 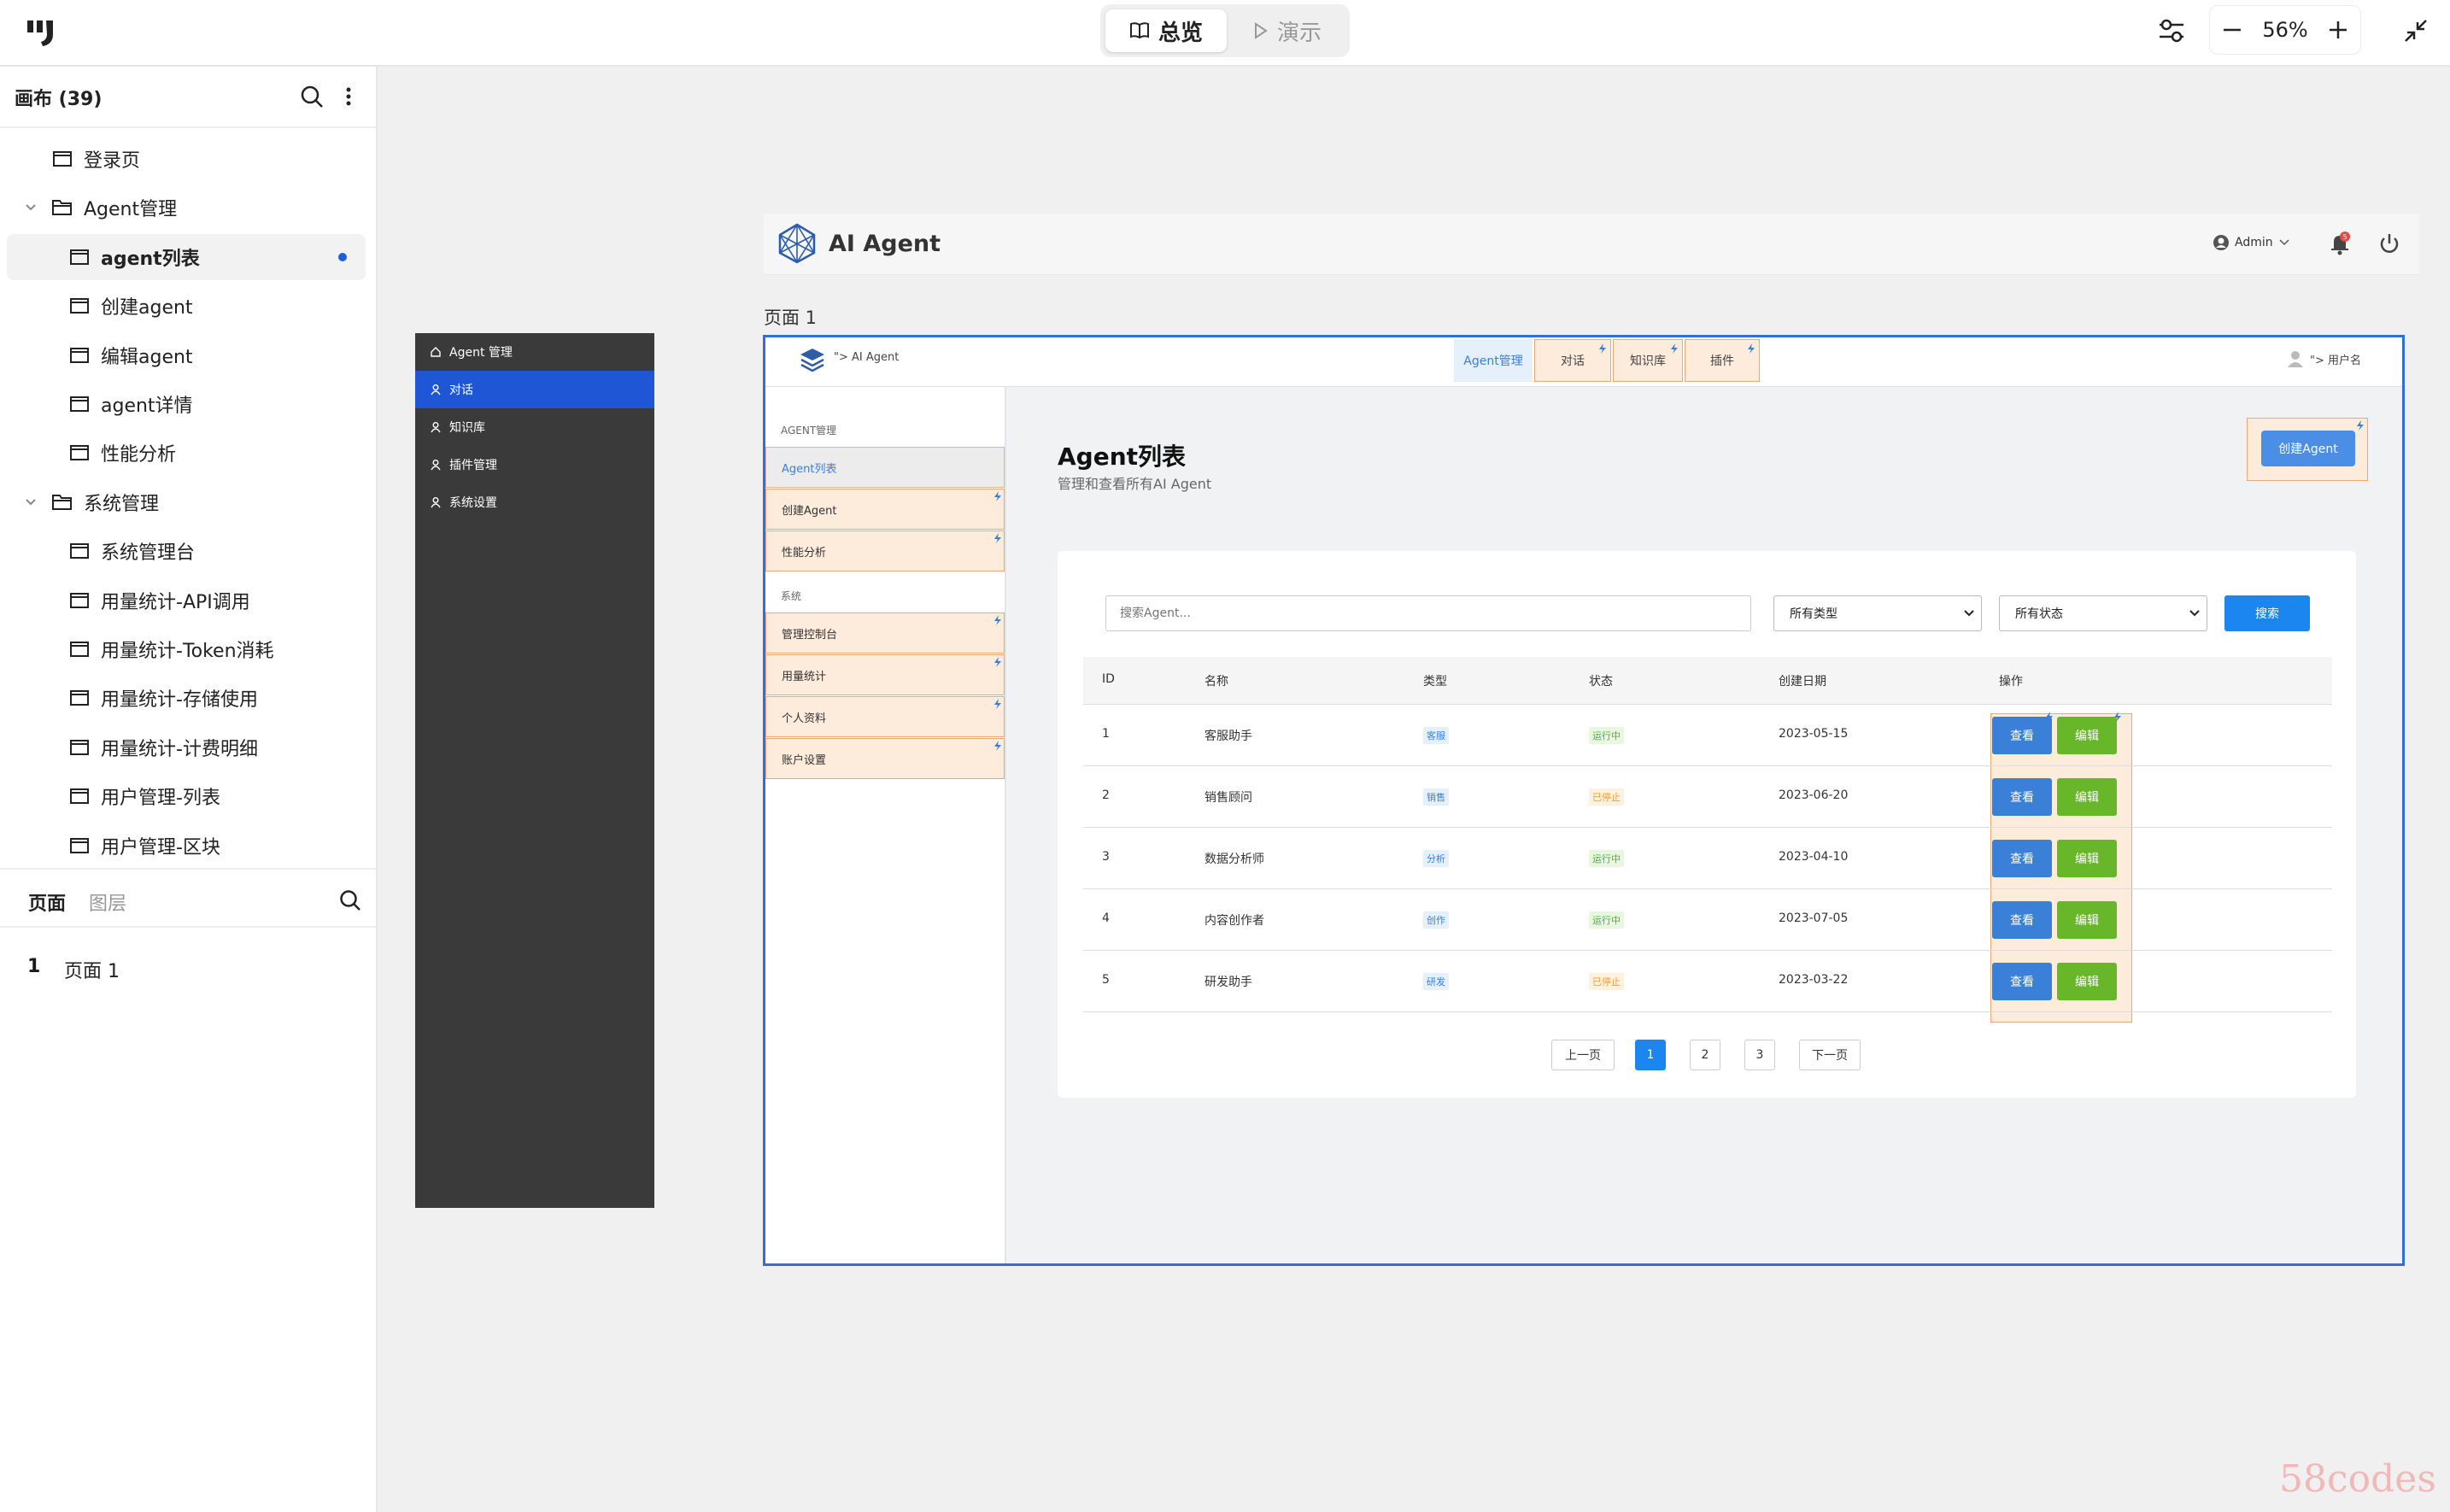 I want to click on table-row: 4 内容创作者 2023-07-05 创作 运行中 查看 编辑, so click(x=1708, y=920).